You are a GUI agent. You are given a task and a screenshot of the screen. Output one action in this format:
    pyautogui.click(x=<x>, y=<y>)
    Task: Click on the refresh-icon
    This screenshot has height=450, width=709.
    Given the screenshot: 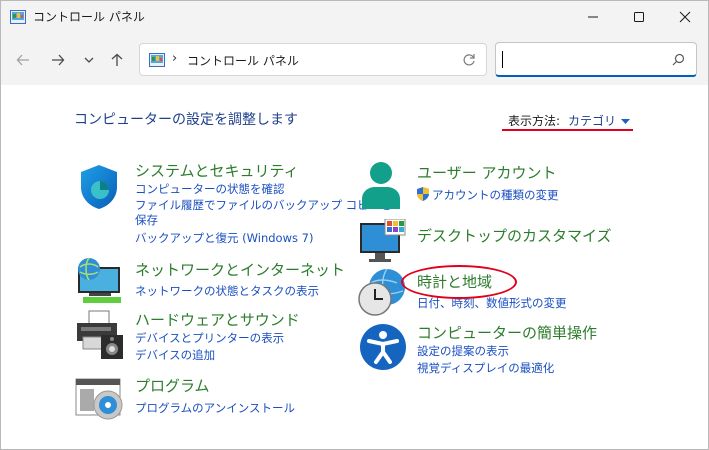 What is the action you would take?
    pyautogui.click(x=469, y=60)
    